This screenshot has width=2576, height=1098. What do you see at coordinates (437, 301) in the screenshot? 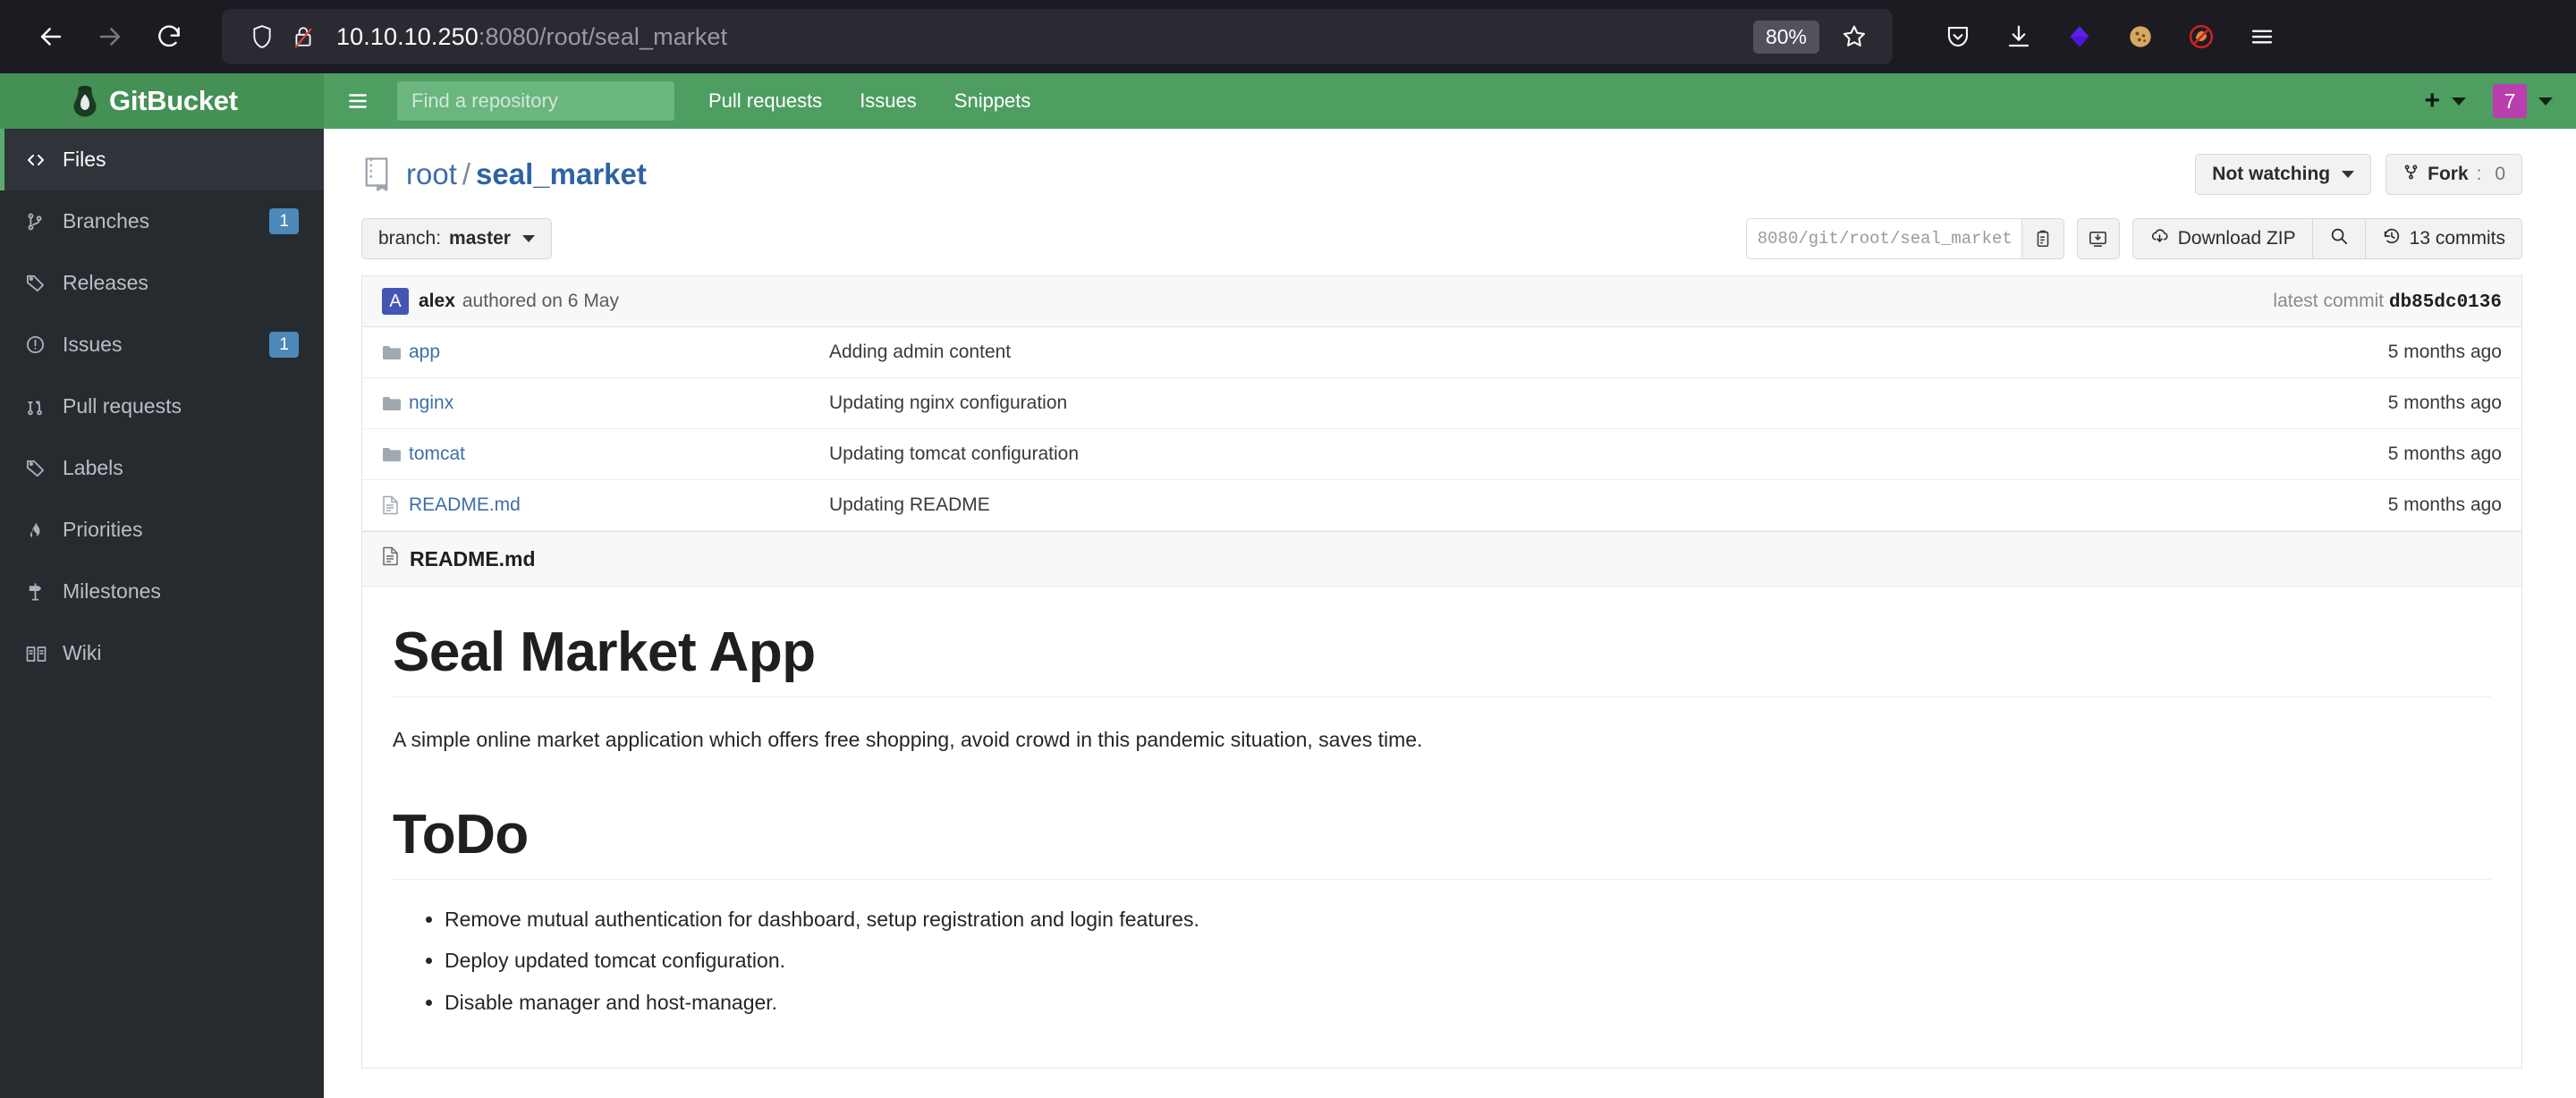
I see `commit-author: alex` at bounding box center [437, 301].